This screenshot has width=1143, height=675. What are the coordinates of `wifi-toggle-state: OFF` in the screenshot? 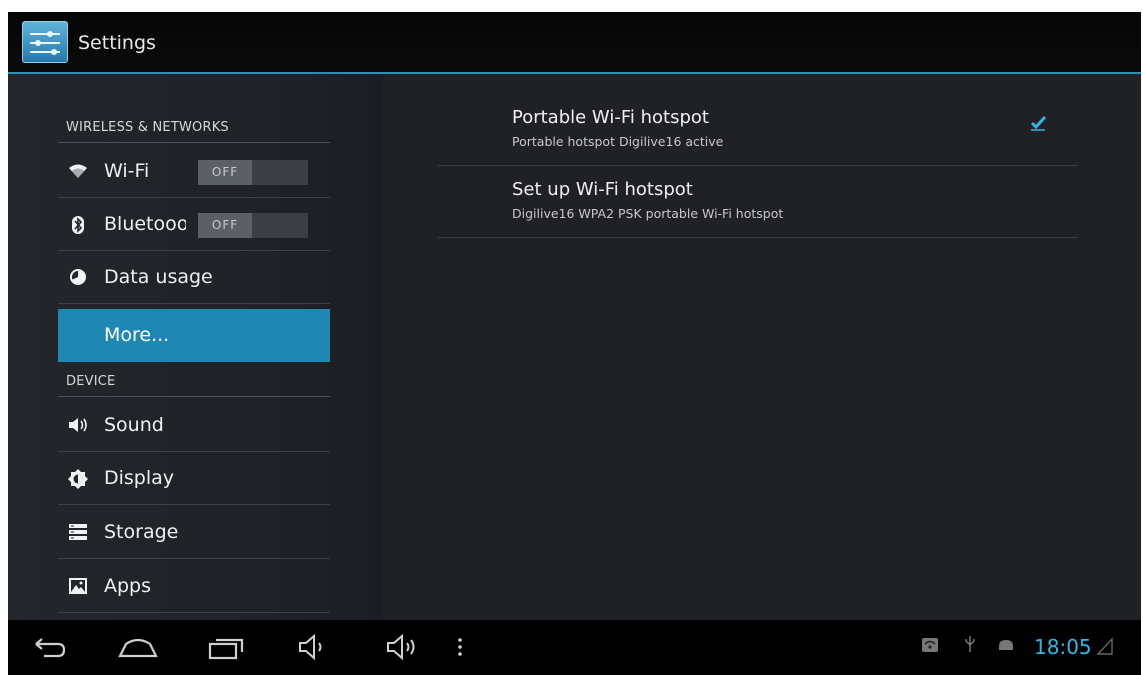 It's located at (225, 172).